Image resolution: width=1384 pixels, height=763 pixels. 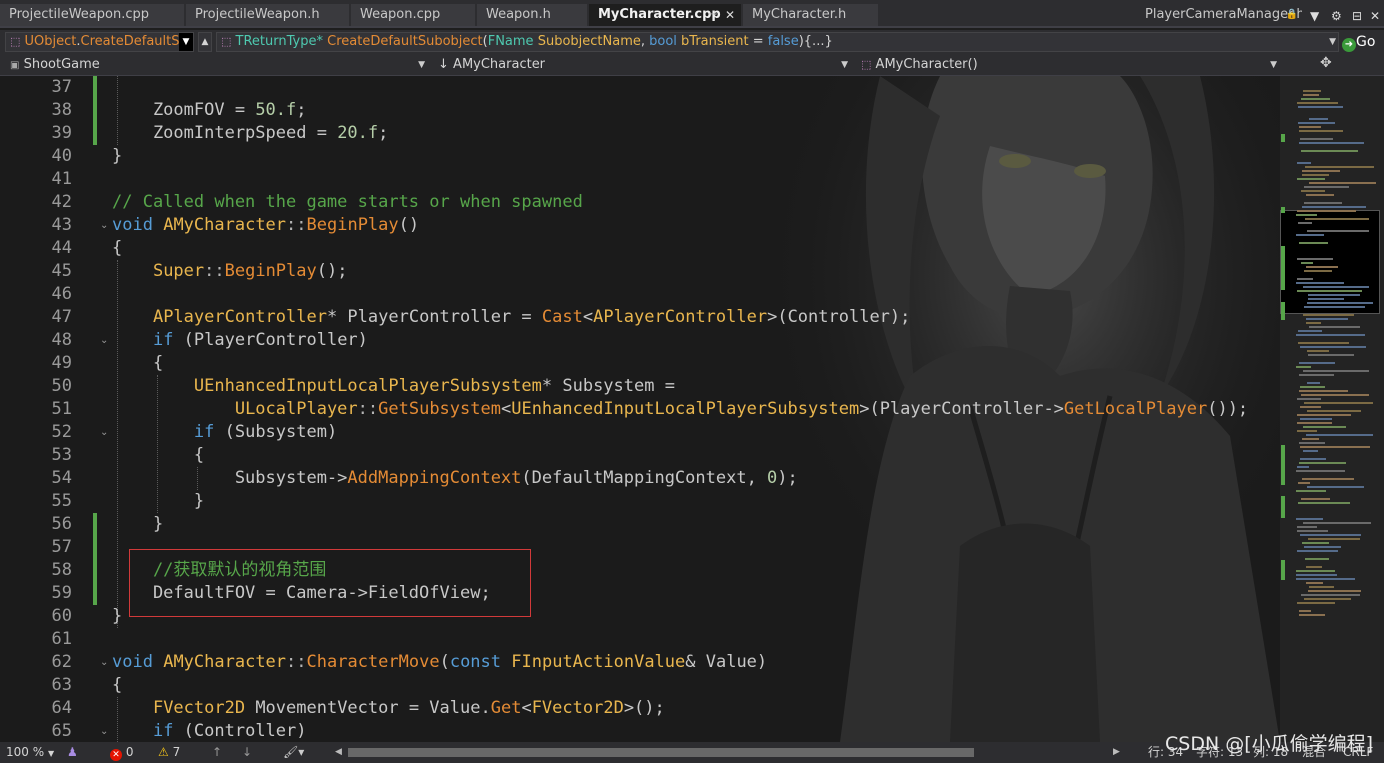 What do you see at coordinates (1332, 409) in the screenshot?
I see `minimap-scrollbar` at bounding box center [1332, 409].